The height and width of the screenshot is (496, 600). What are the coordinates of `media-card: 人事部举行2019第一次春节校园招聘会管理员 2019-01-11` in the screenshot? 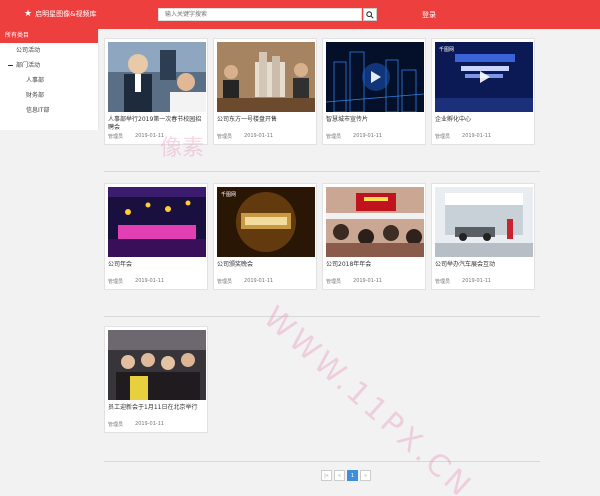 It's located at (156, 91).